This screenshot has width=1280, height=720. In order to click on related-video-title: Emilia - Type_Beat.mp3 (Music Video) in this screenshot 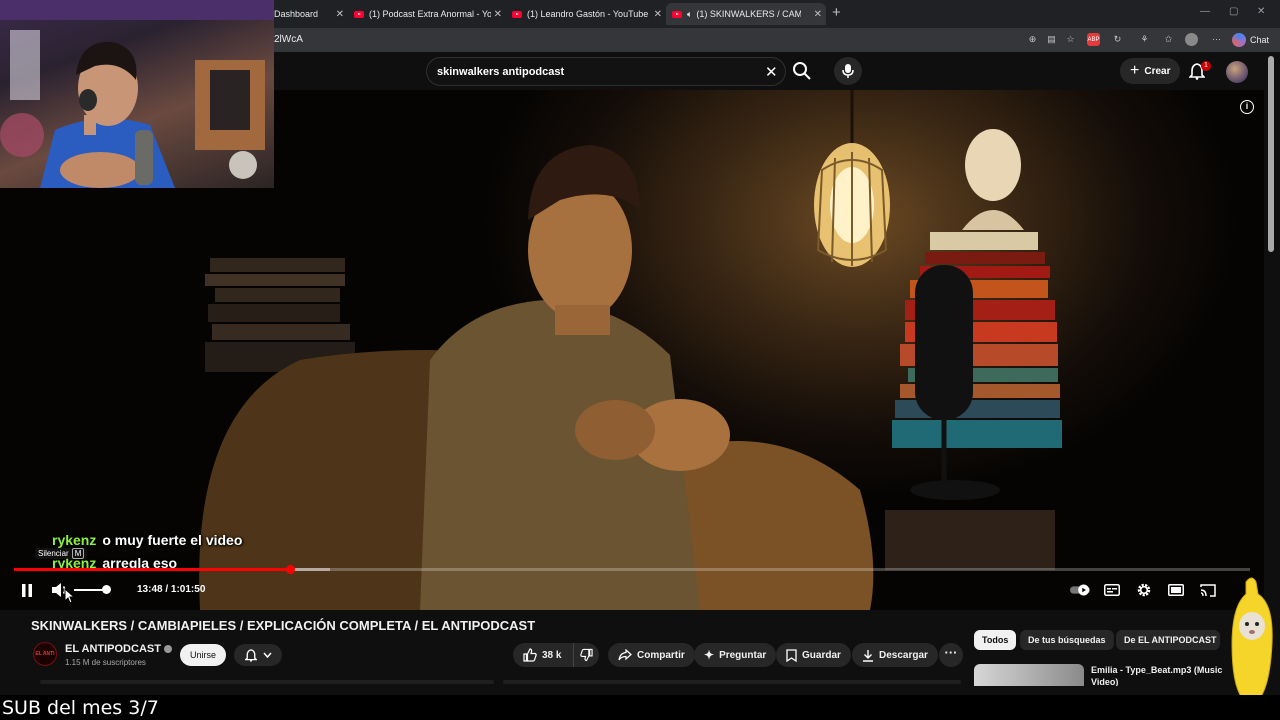, I will do `click(1158, 675)`.